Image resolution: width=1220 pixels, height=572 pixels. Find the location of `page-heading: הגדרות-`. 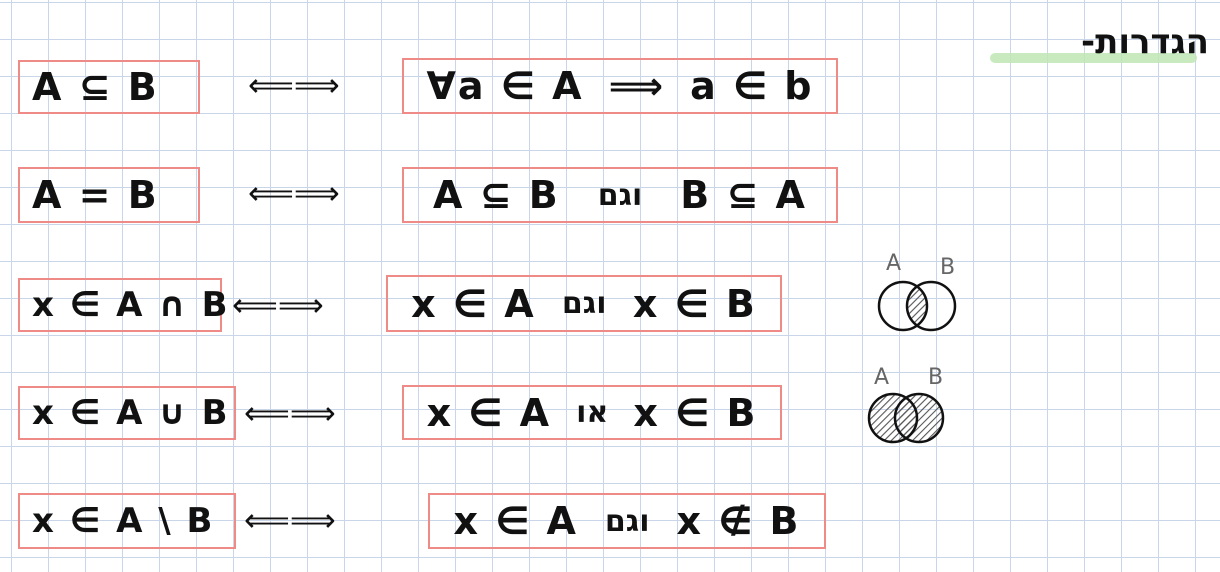

page-heading: הגדרות- is located at coordinates (1102, 44).